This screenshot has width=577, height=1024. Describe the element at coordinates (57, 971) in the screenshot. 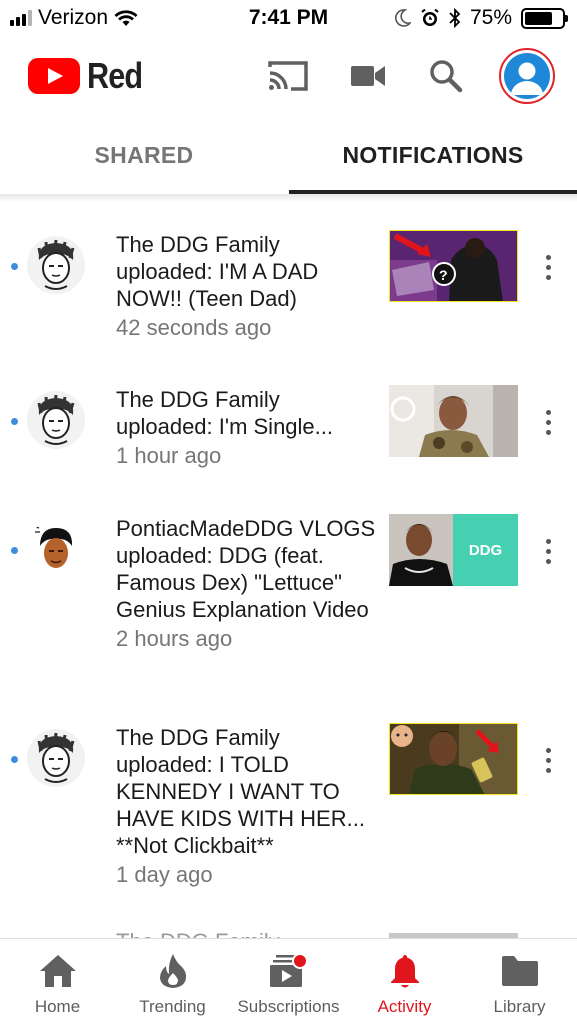

I see `home-icon` at that location.